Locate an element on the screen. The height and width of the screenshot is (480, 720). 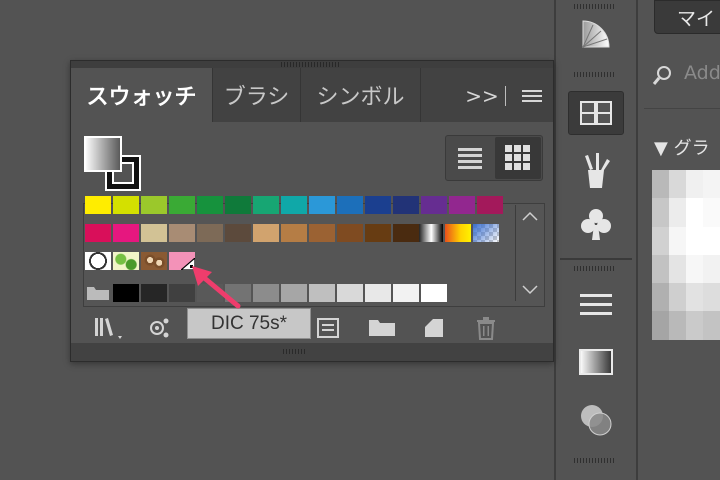
brushes-icon is located at coordinates (597, 170).